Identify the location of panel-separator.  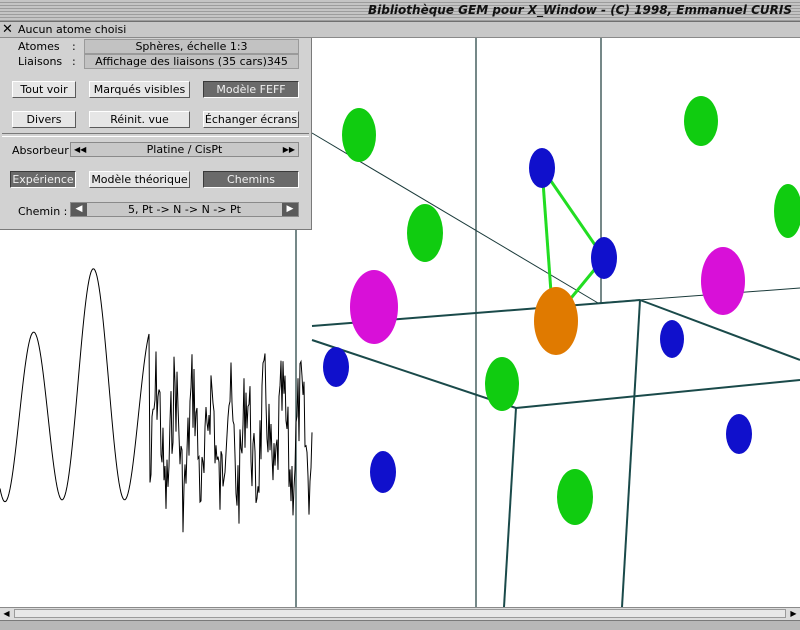
(155, 135).